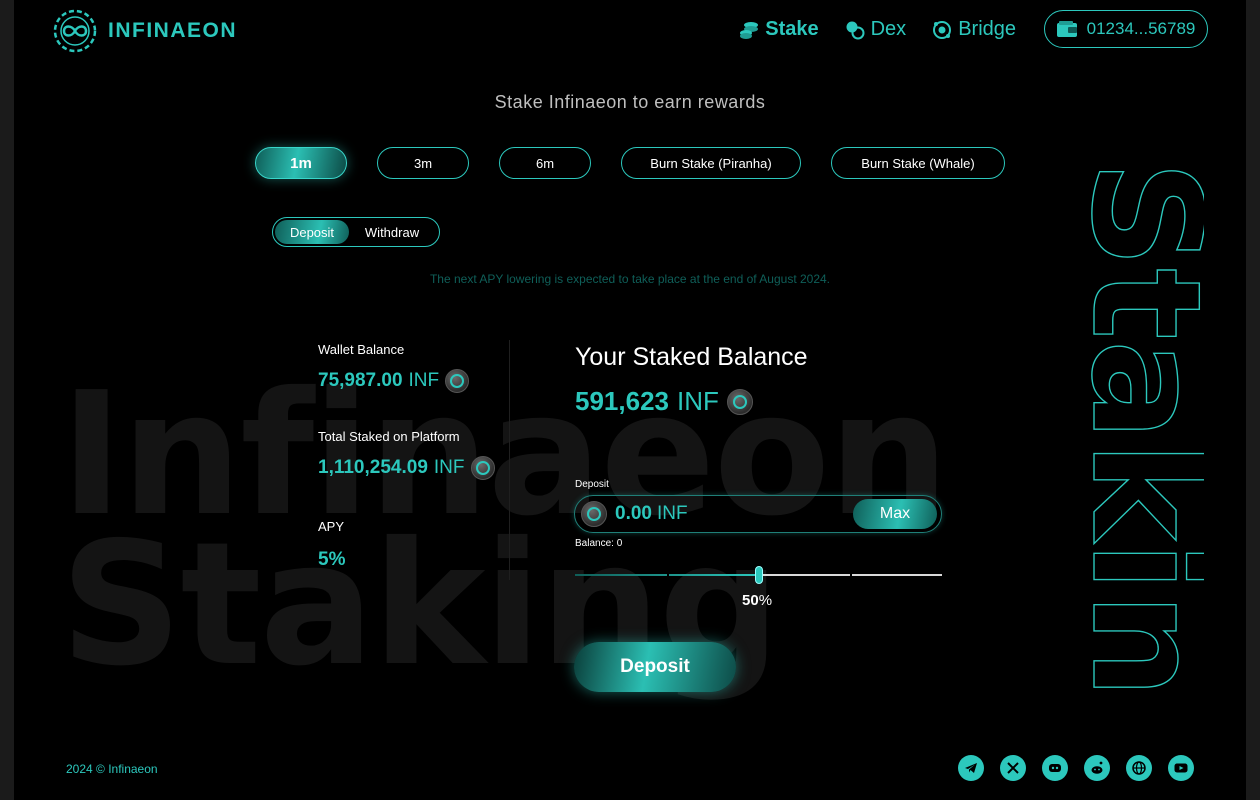 Image resolution: width=1260 pixels, height=800 pixels. I want to click on slider-percent-label: 50%, so click(757, 600).